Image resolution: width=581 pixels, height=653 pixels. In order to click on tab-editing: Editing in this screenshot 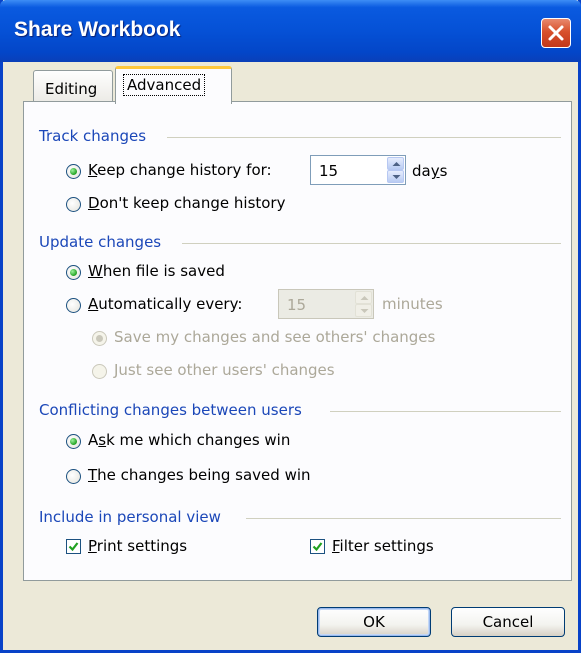, I will do `click(73, 86)`.